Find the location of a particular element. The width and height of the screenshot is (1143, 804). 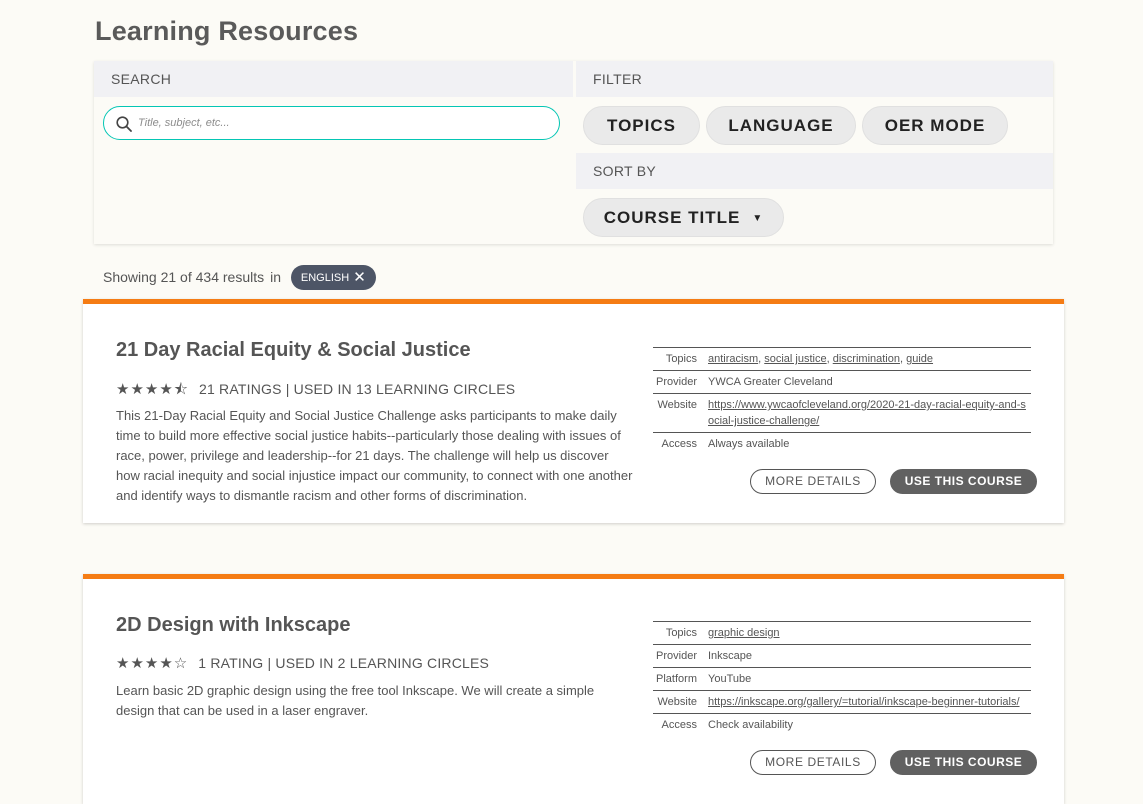

language-filter-badge: ENGLISH ✕ is located at coordinates (333, 277).